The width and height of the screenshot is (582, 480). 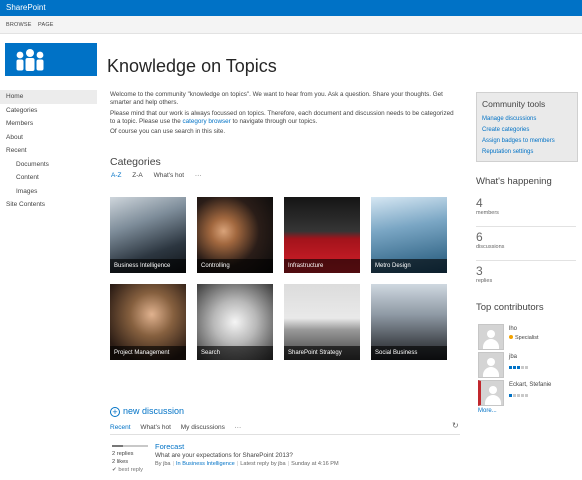 What do you see at coordinates (322, 353) in the screenshot?
I see `category-tile-label: SharePoint Strategy` at bounding box center [322, 353].